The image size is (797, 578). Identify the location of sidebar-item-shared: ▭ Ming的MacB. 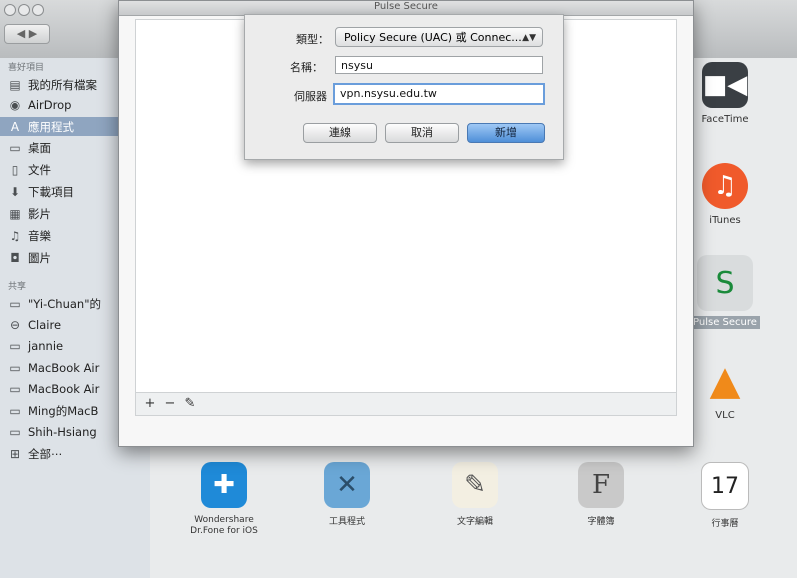
(53, 410).